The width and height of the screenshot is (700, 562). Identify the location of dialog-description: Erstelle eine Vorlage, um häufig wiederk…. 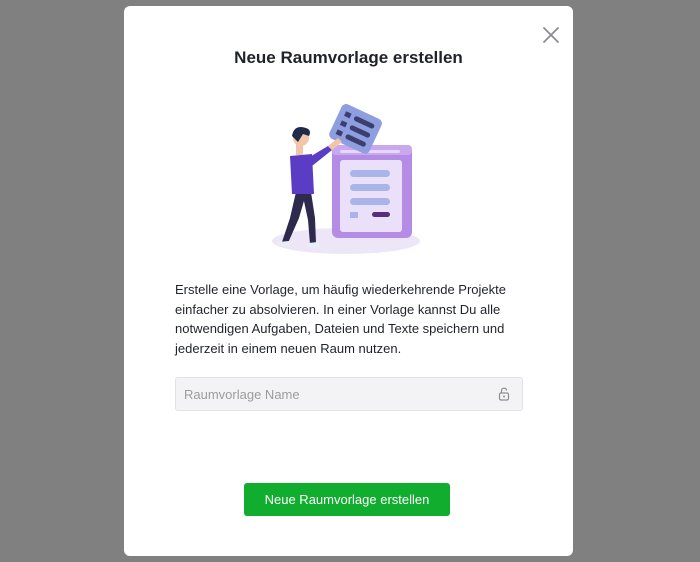
(340, 319).